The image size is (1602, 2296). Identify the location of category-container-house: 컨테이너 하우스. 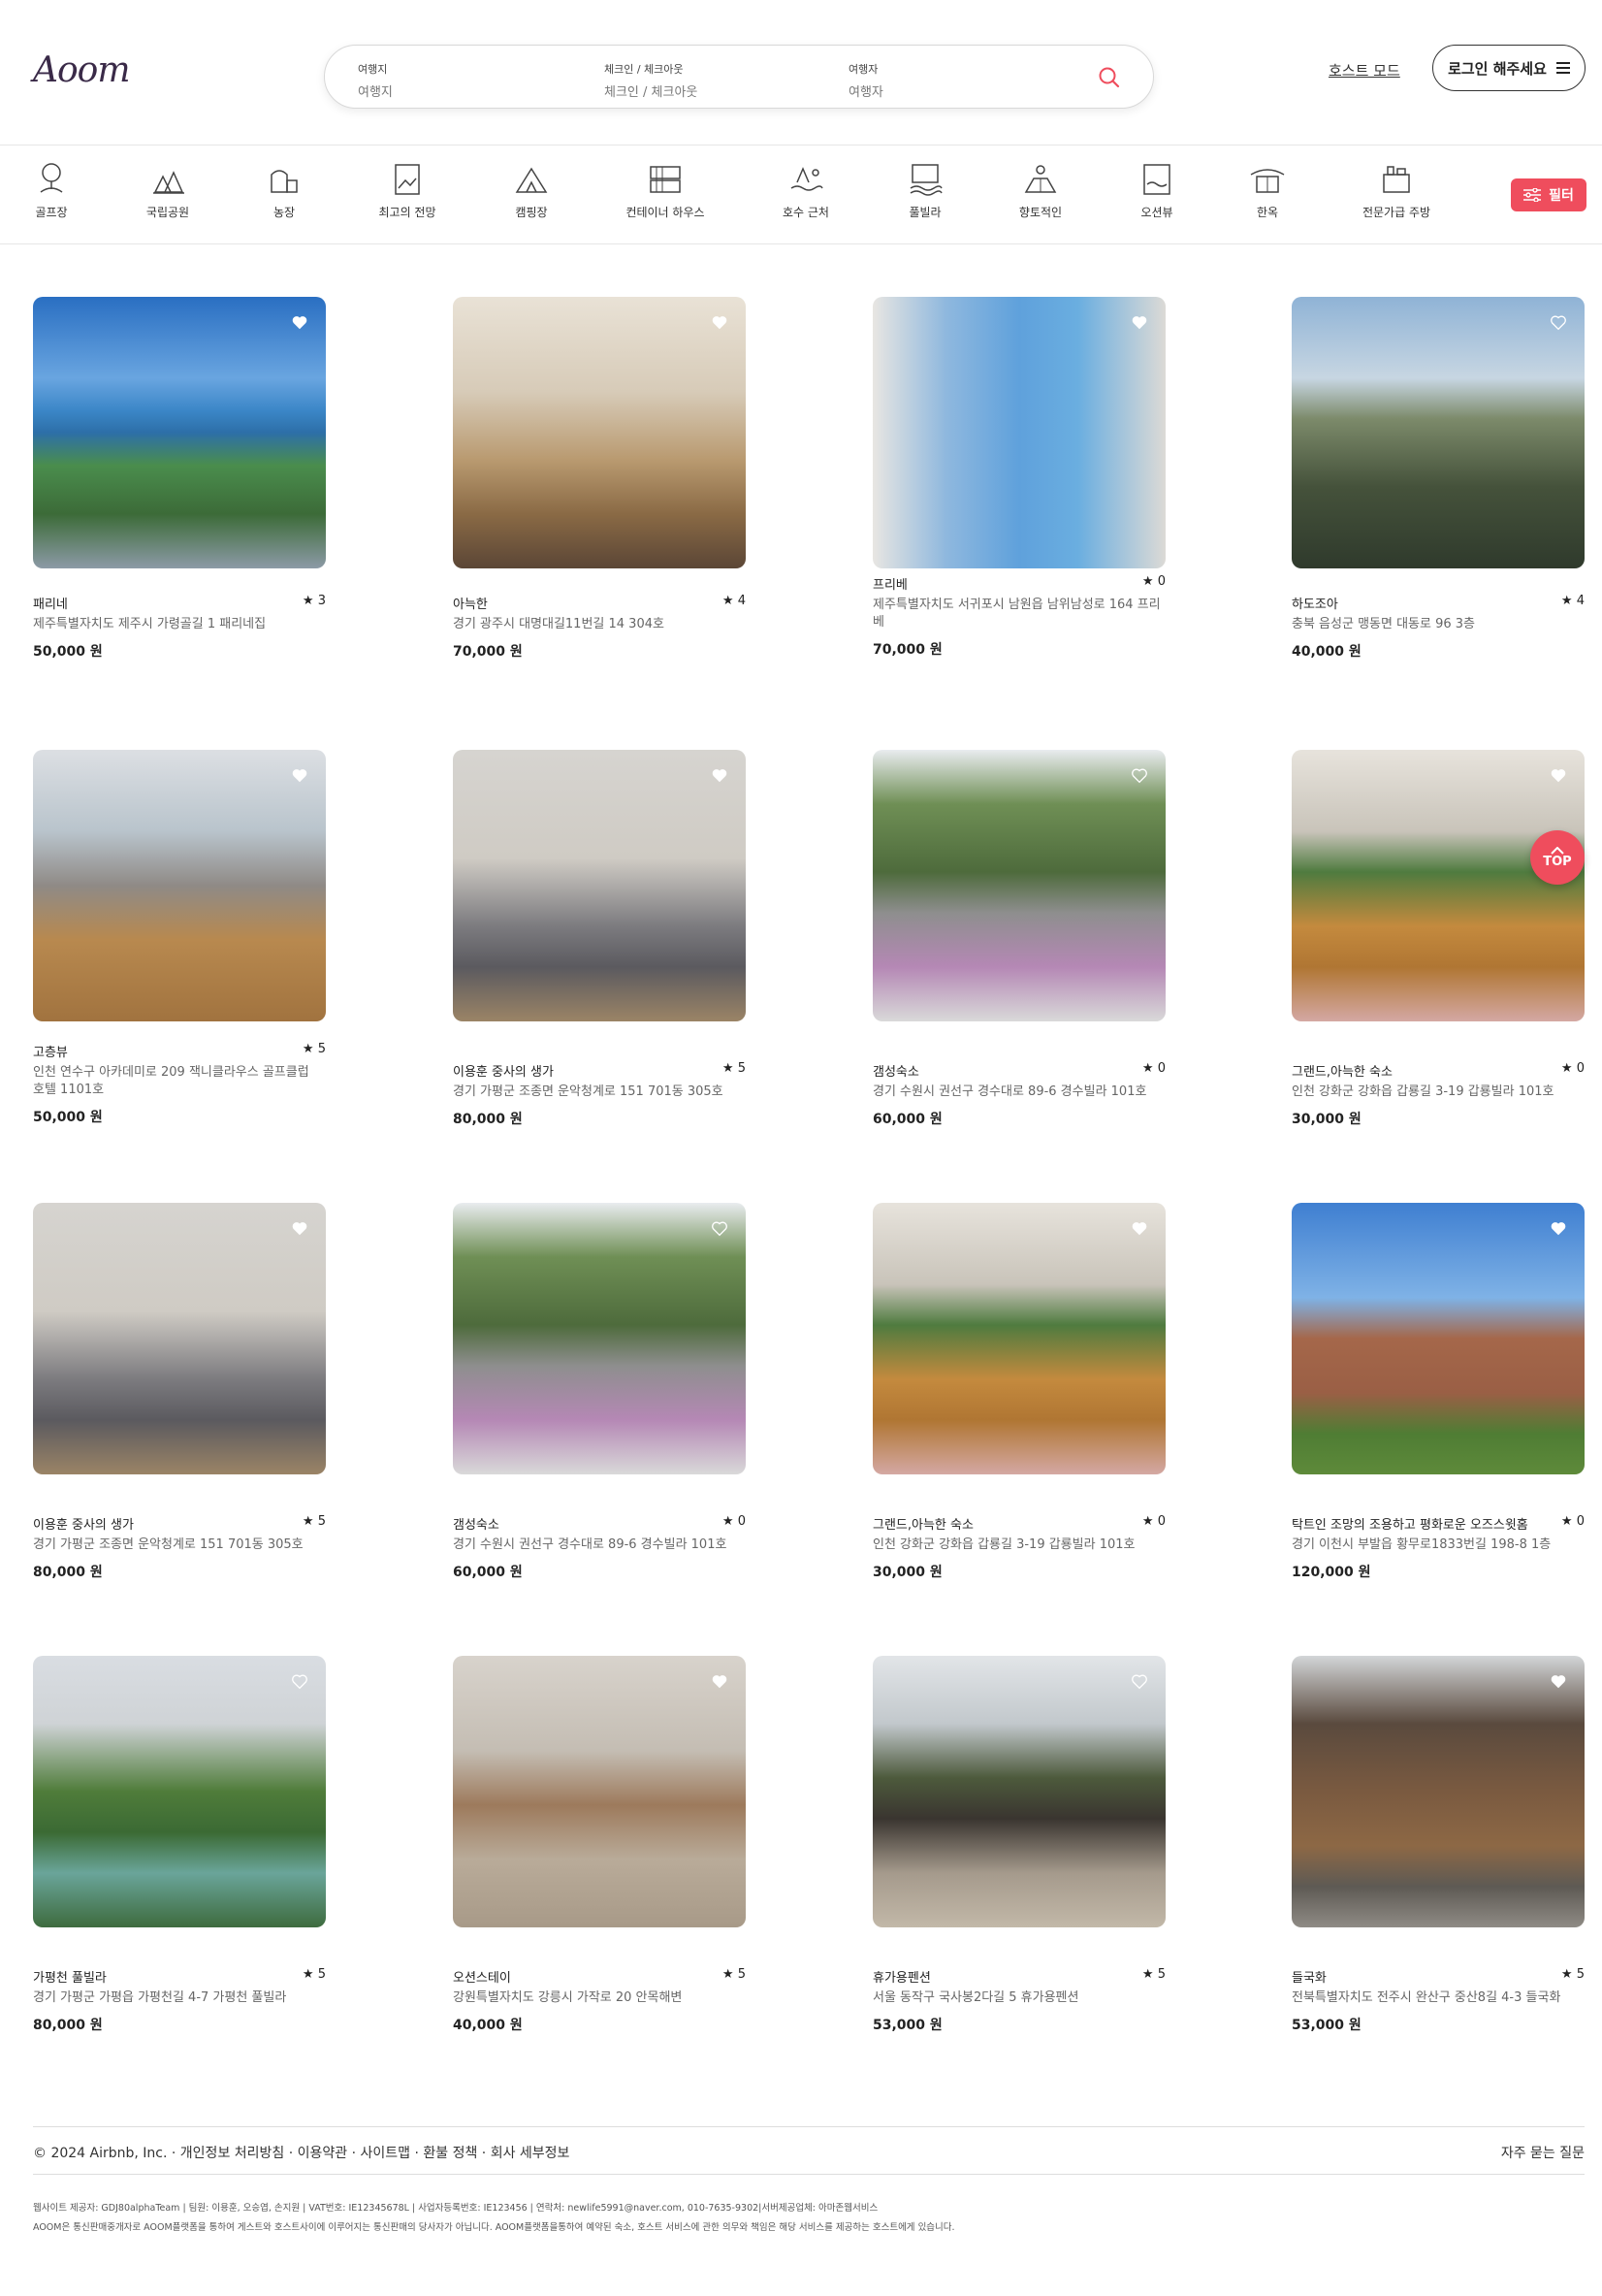
(665, 190).